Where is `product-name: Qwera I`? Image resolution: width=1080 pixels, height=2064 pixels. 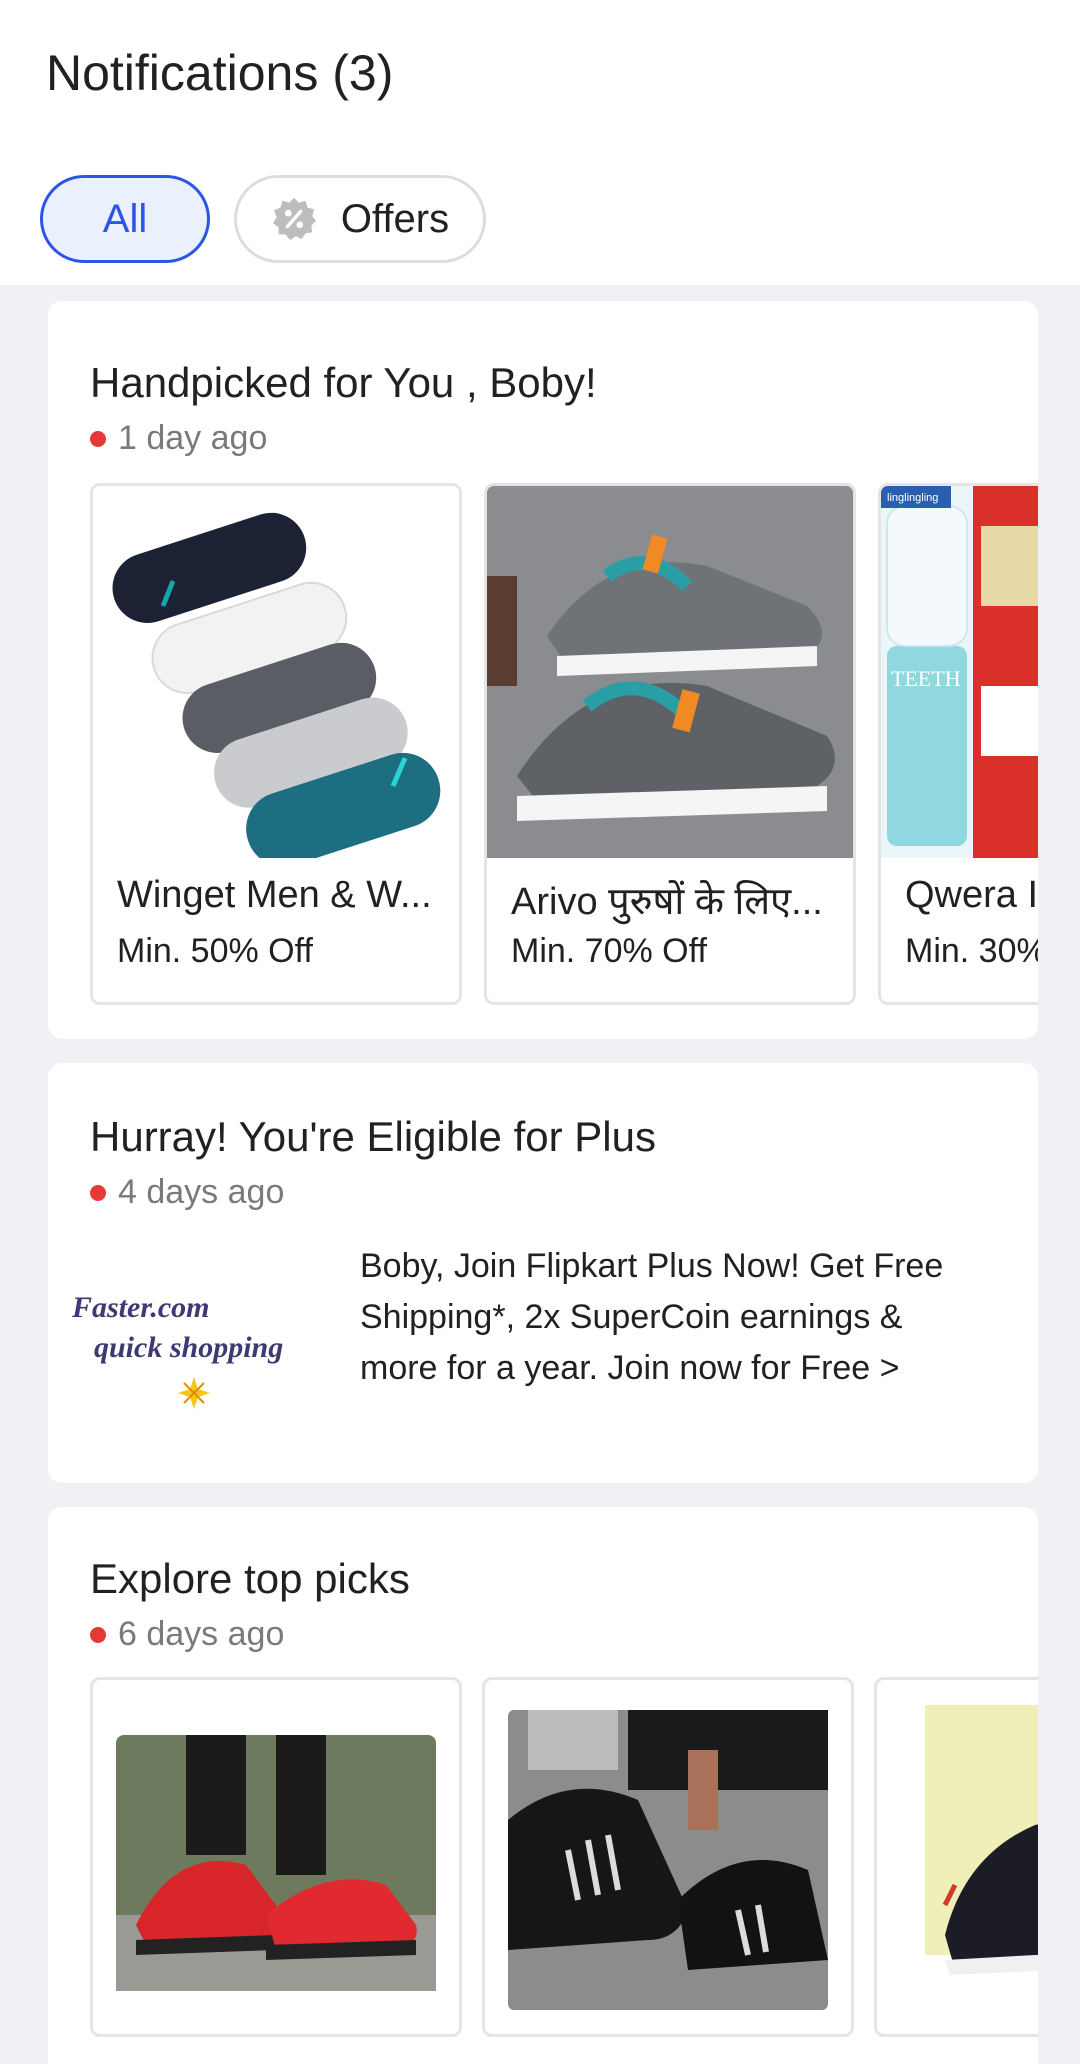
product-name: Qwera I is located at coordinates (971, 895).